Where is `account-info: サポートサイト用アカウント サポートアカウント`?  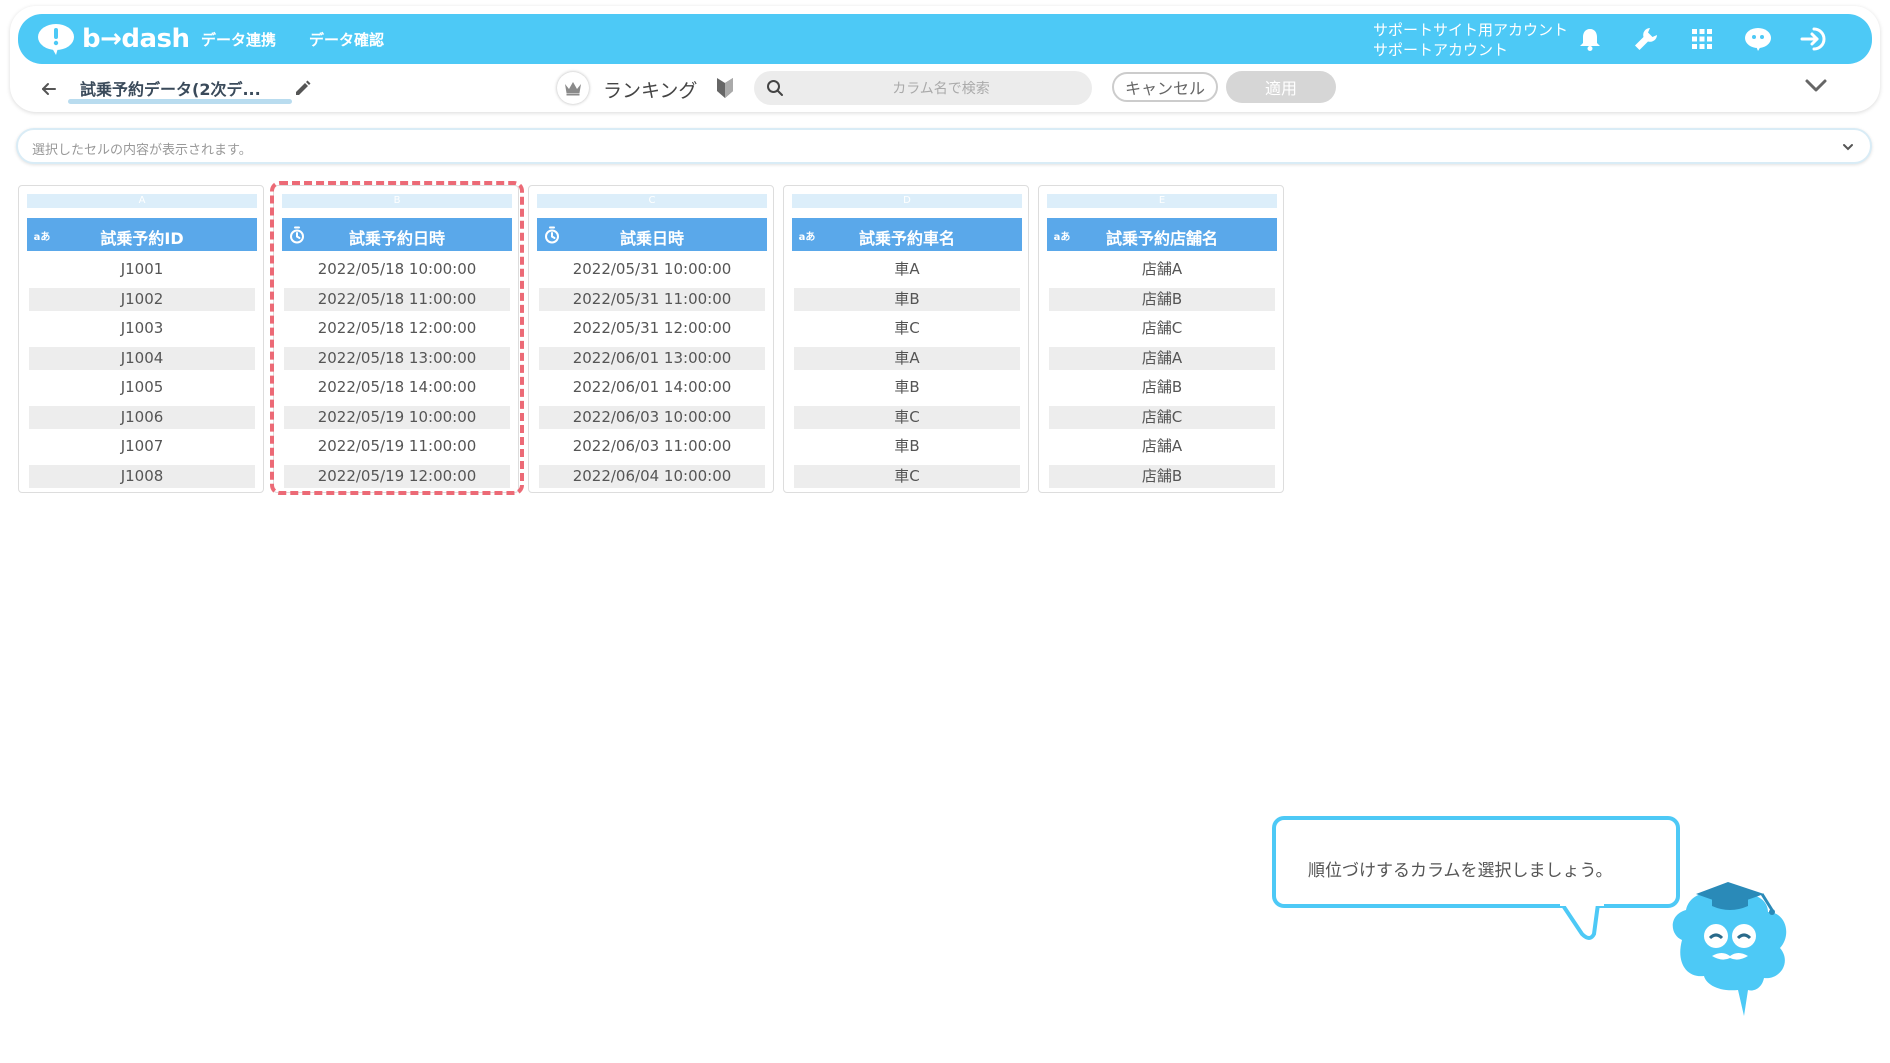 account-info: サポートサイト用アカウント サポートアカウント is located at coordinates (1470, 40).